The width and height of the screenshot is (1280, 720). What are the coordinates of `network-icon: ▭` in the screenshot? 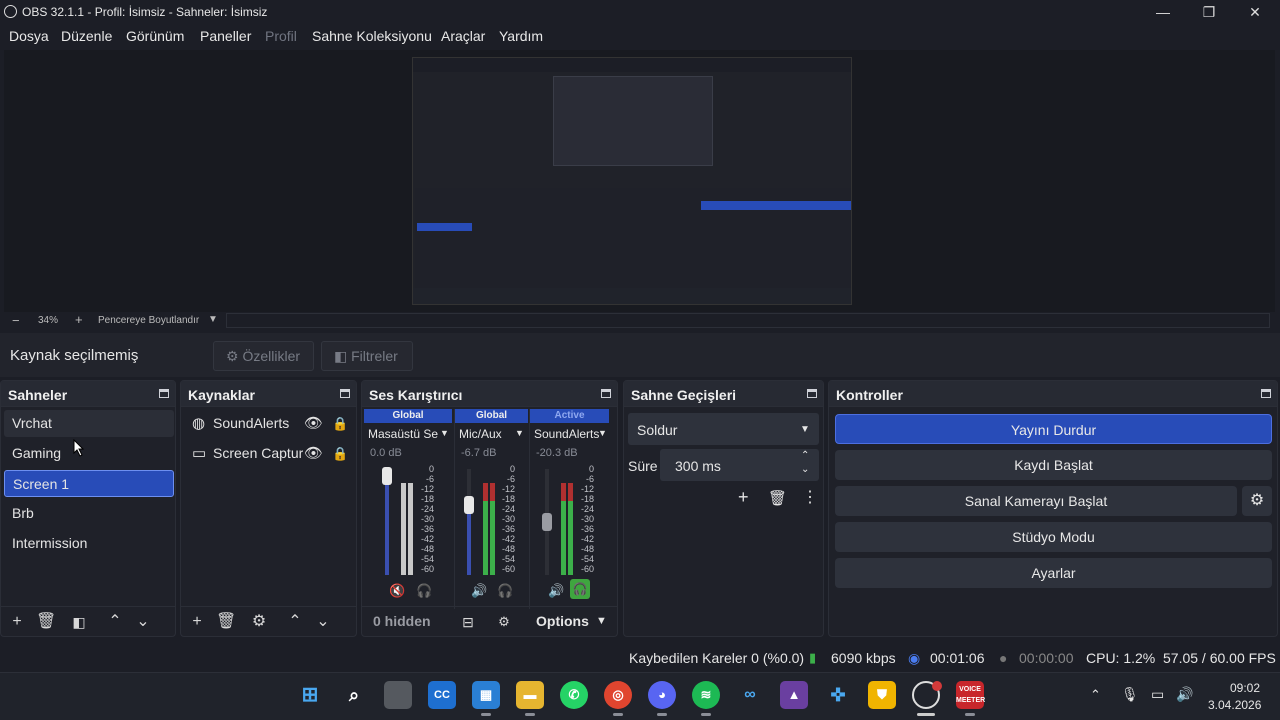 It's located at (1157, 694).